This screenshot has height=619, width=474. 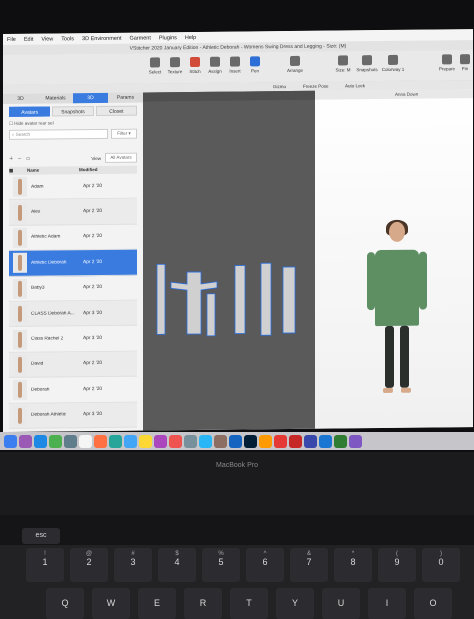 I want to click on grid-view-icon: ▦, so click(x=15, y=171).